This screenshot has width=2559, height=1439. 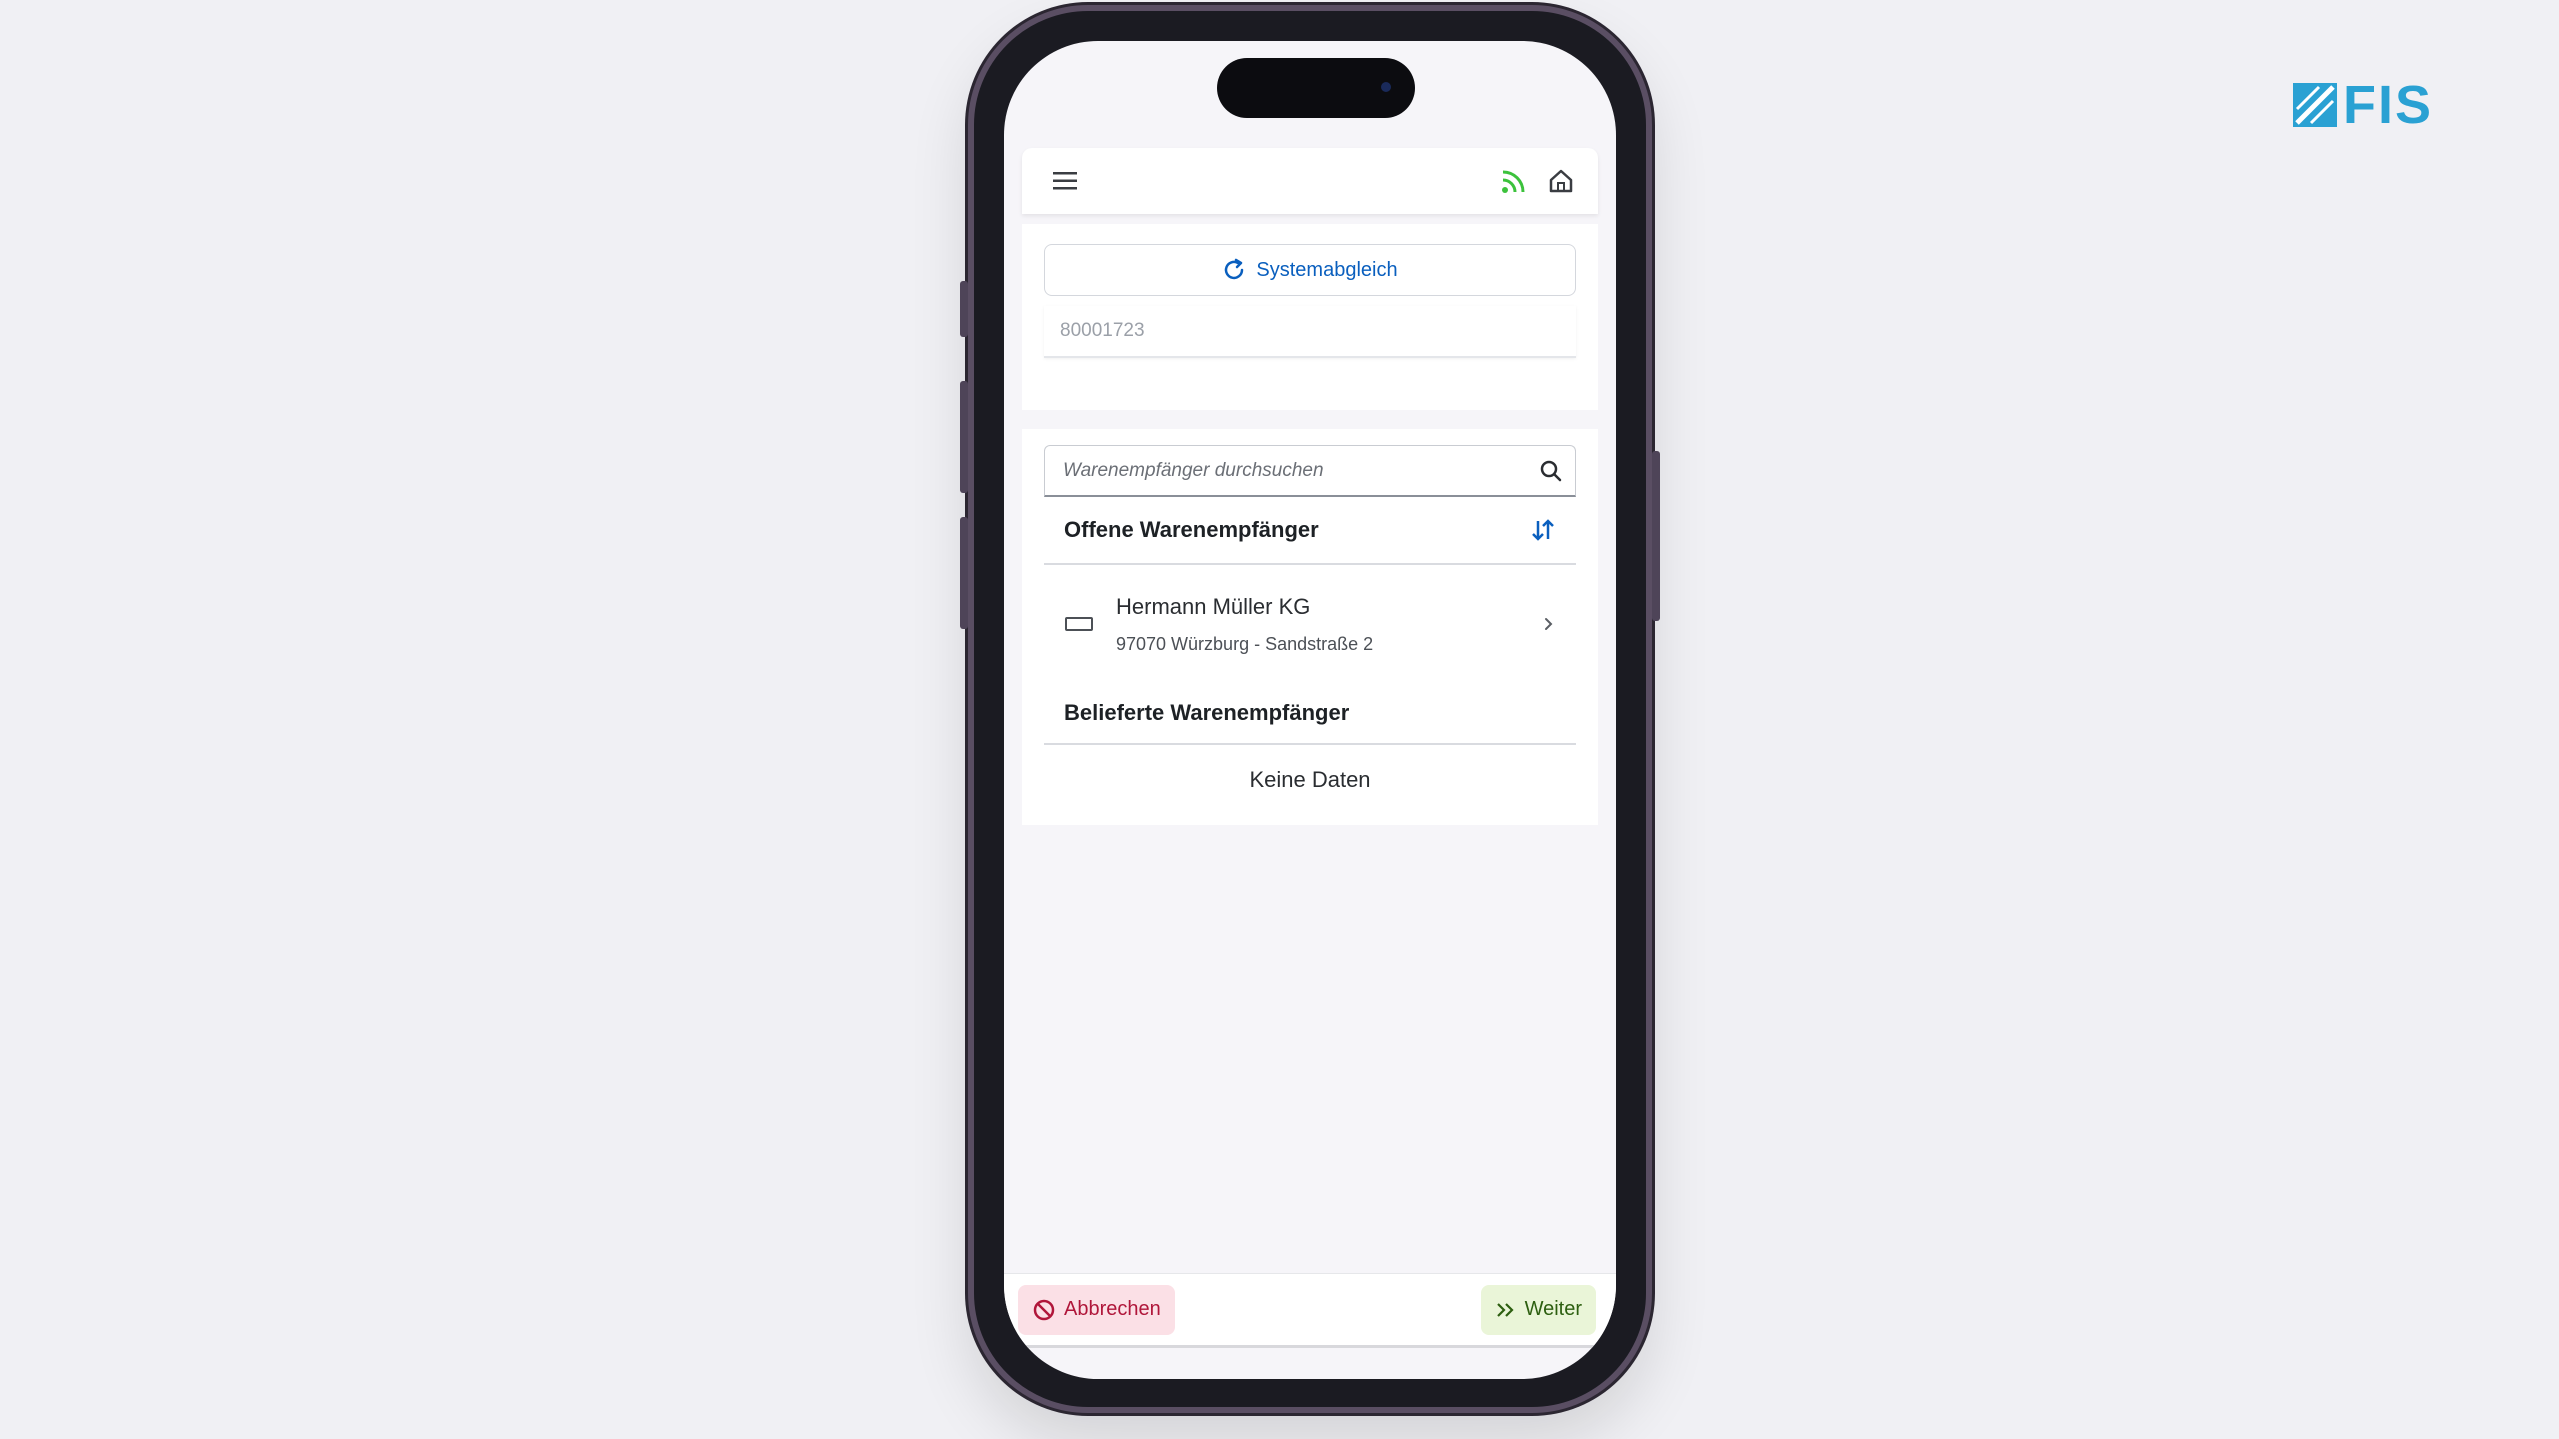 What do you see at coordinates (1310, 1346) in the screenshot?
I see `home-indicator` at bounding box center [1310, 1346].